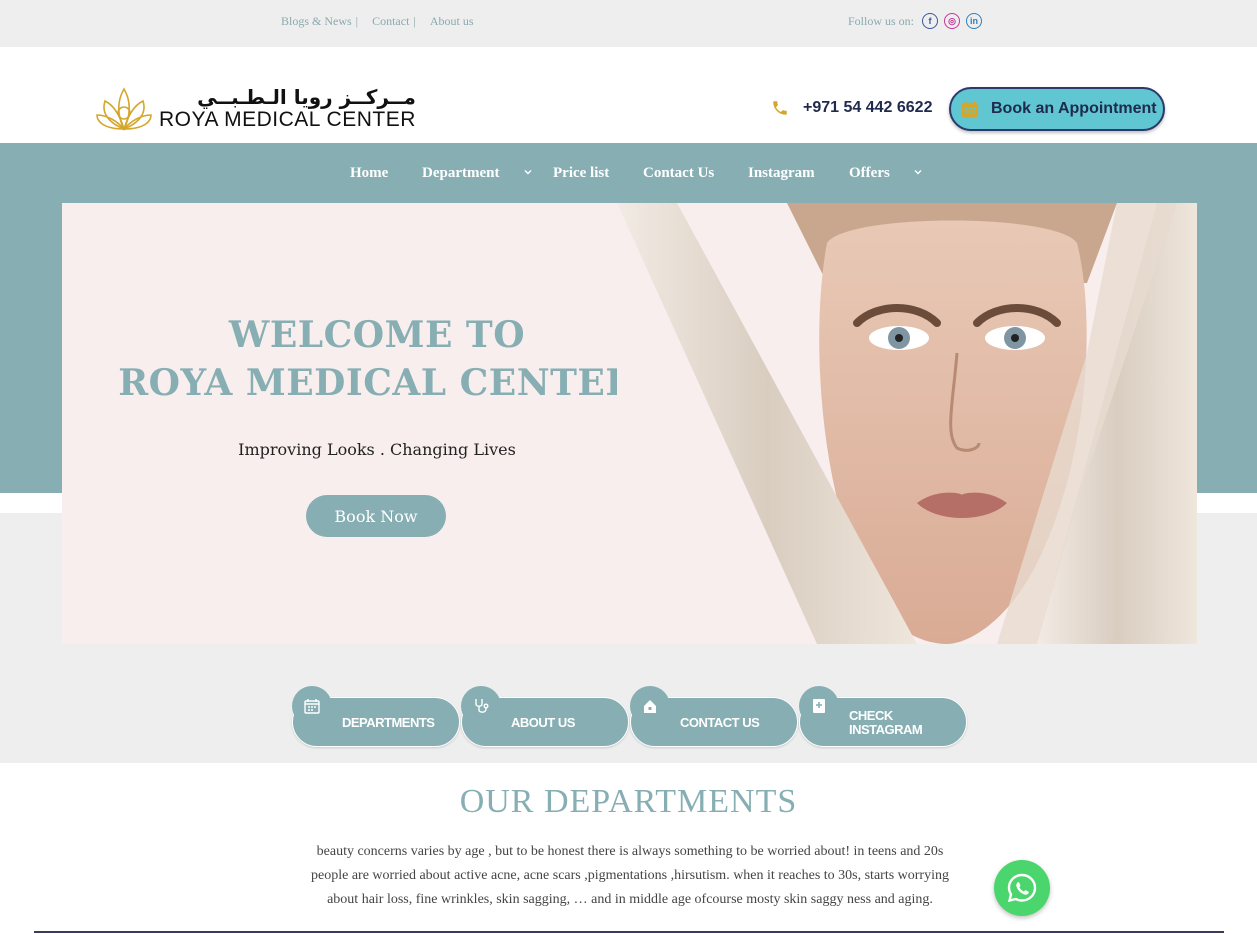  What do you see at coordinates (678, 173) in the screenshot?
I see `nav-item-contact-us: Contact Us` at bounding box center [678, 173].